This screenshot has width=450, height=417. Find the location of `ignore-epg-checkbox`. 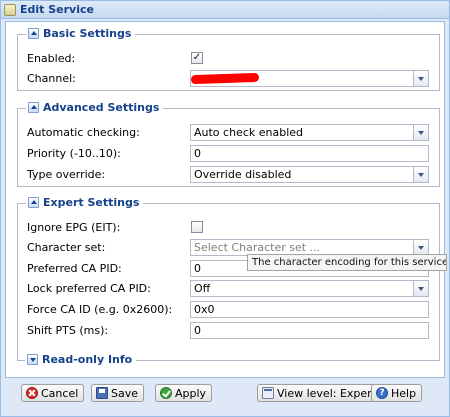

ignore-epg-checkbox is located at coordinates (197, 227).